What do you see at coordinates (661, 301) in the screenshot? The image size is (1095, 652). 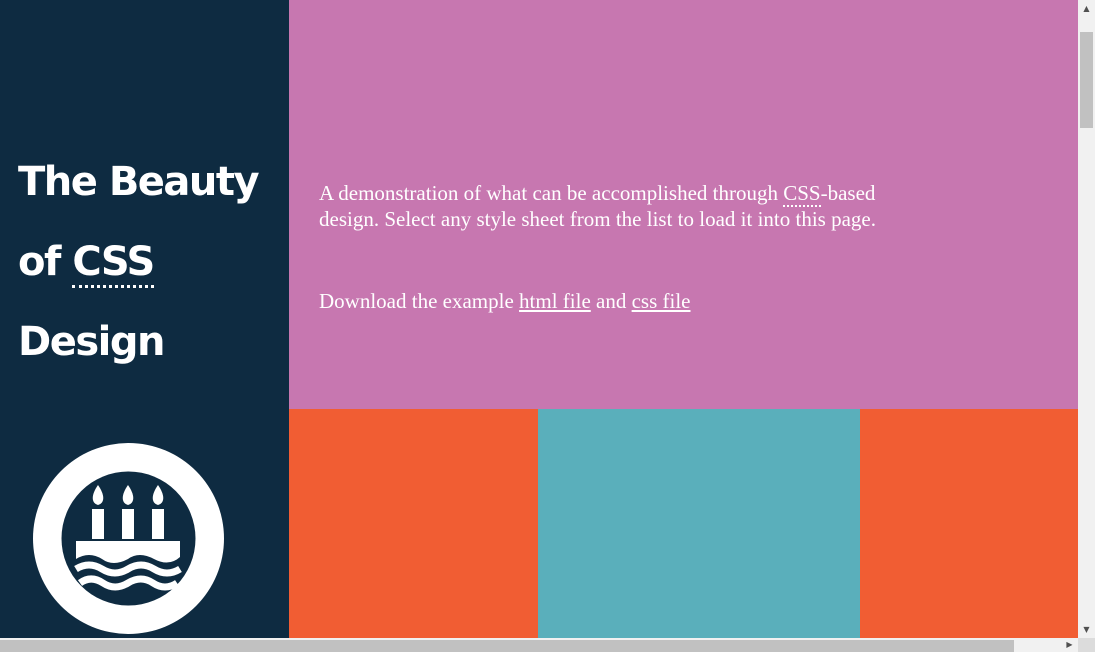 I see `css-file-link: css file` at bounding box center [661, 301].